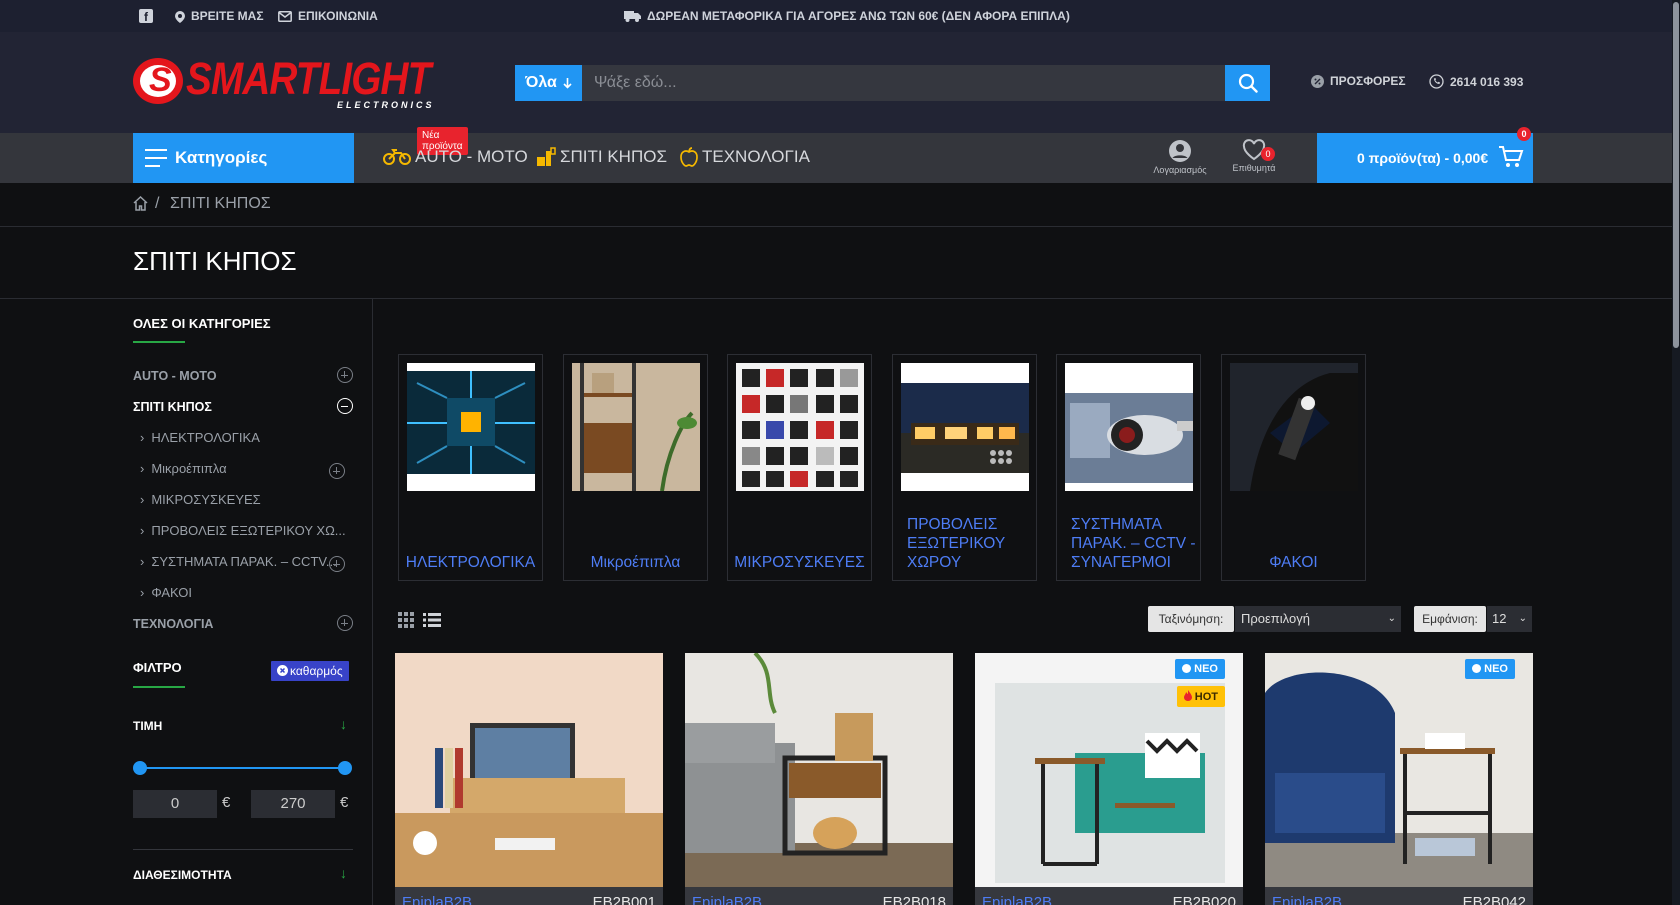  What do you see at coordinates (1109, 896) in the screenshot?
I see `product-footer: EpiplaB2B EB2B020` at bounding box center [1109, 896].